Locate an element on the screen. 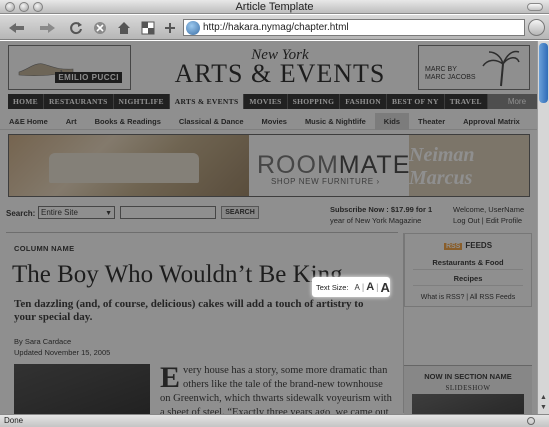 The width and height of the screenshot is (549, 427). vertical-scrollbar: ▲ ▼ is located at coordinates (543, 227).